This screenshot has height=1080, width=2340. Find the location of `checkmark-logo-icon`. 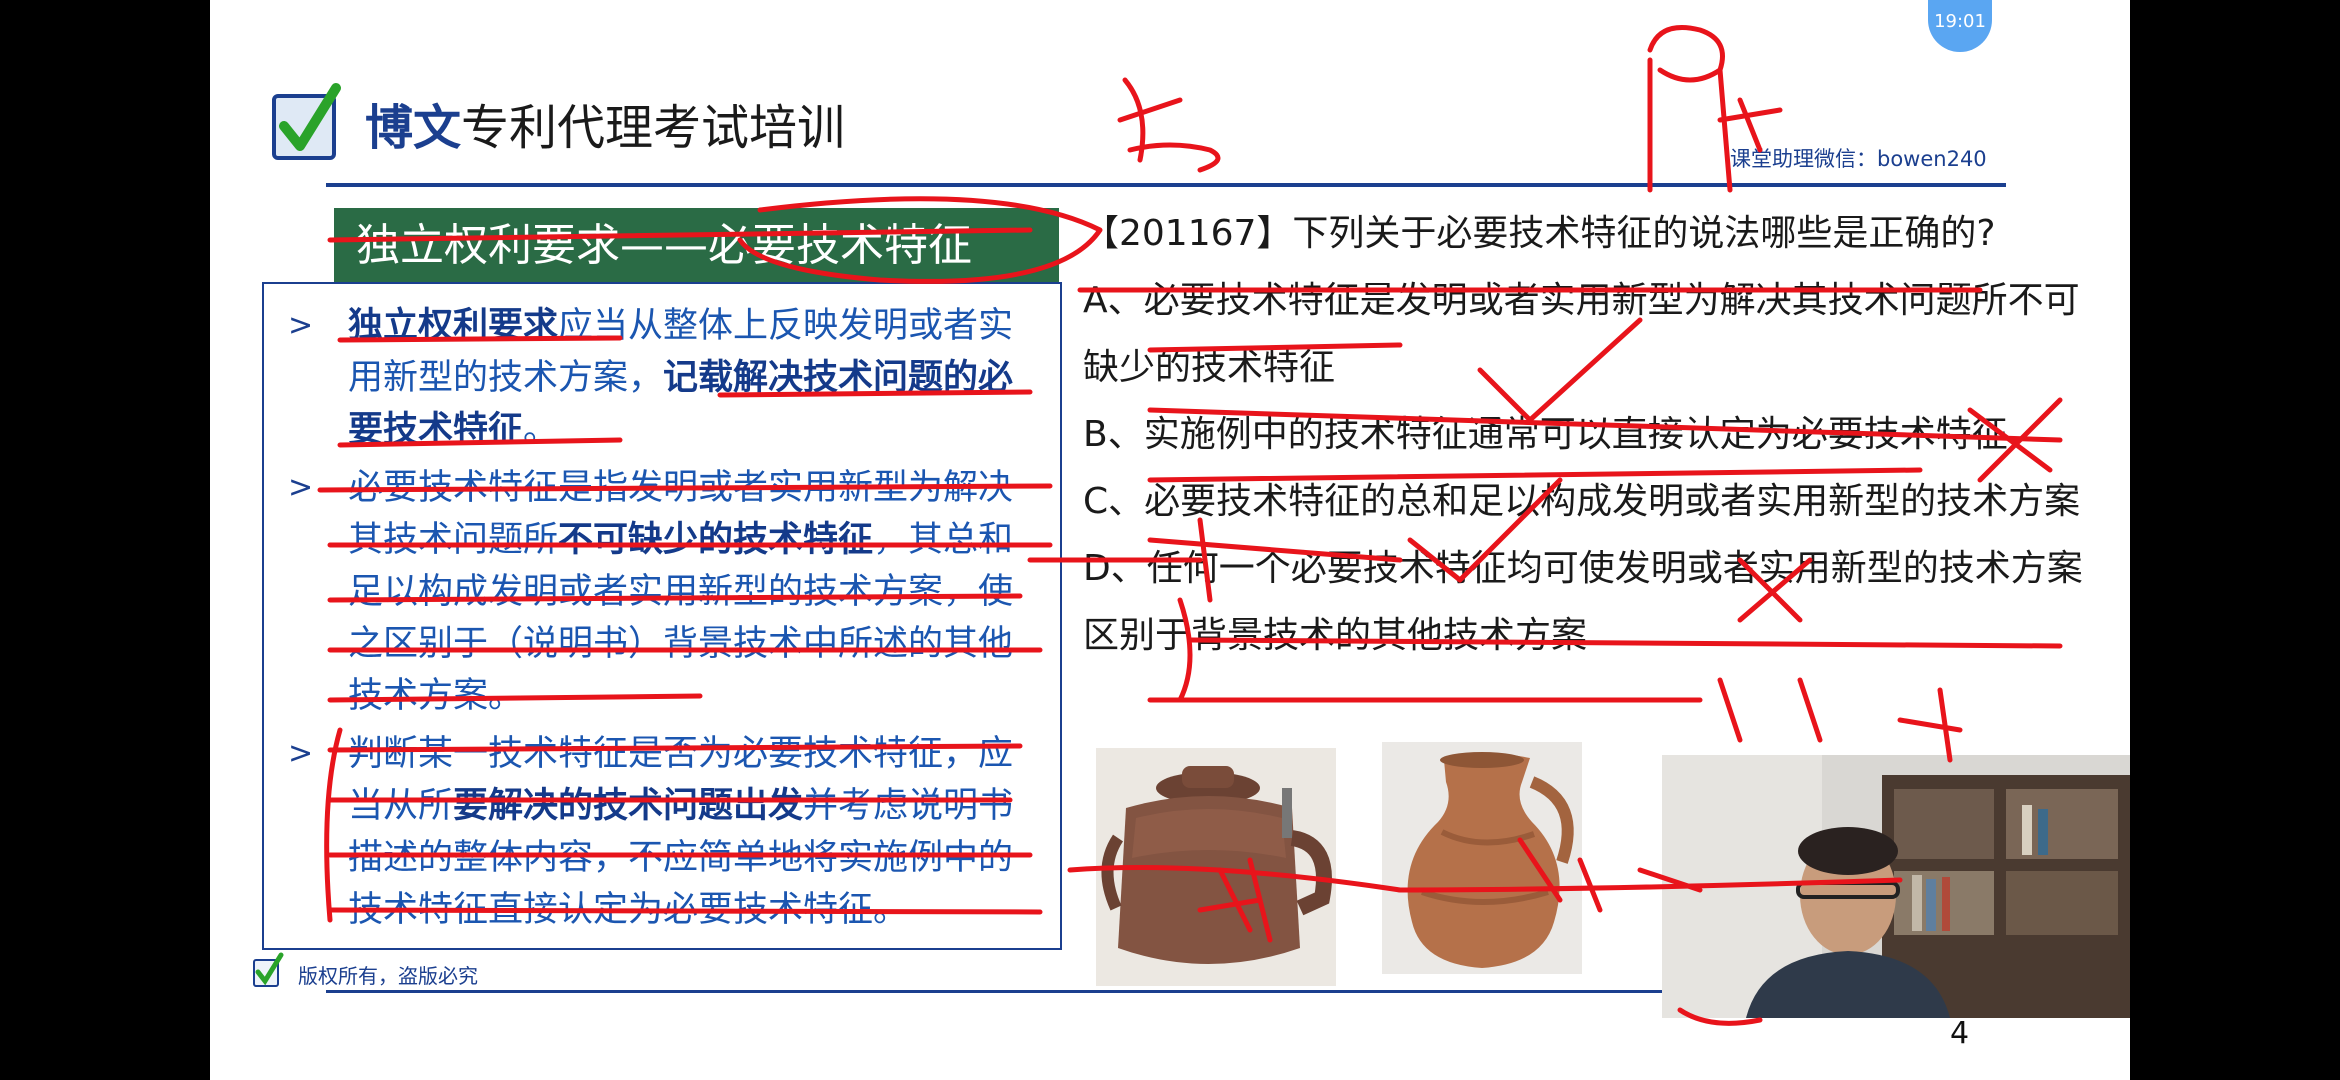

checkmark-logo-icon is located at coordinates (306, 121).